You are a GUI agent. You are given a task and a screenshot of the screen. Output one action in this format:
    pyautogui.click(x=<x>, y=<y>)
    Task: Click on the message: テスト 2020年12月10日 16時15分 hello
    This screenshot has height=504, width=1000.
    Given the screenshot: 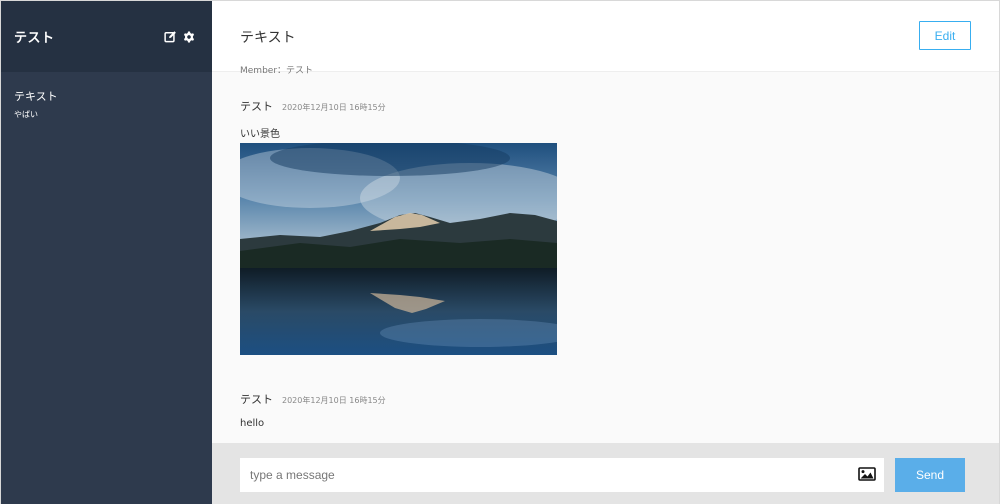 What is the action you would take?
    pyautogui.click(x=605, y=392)
    